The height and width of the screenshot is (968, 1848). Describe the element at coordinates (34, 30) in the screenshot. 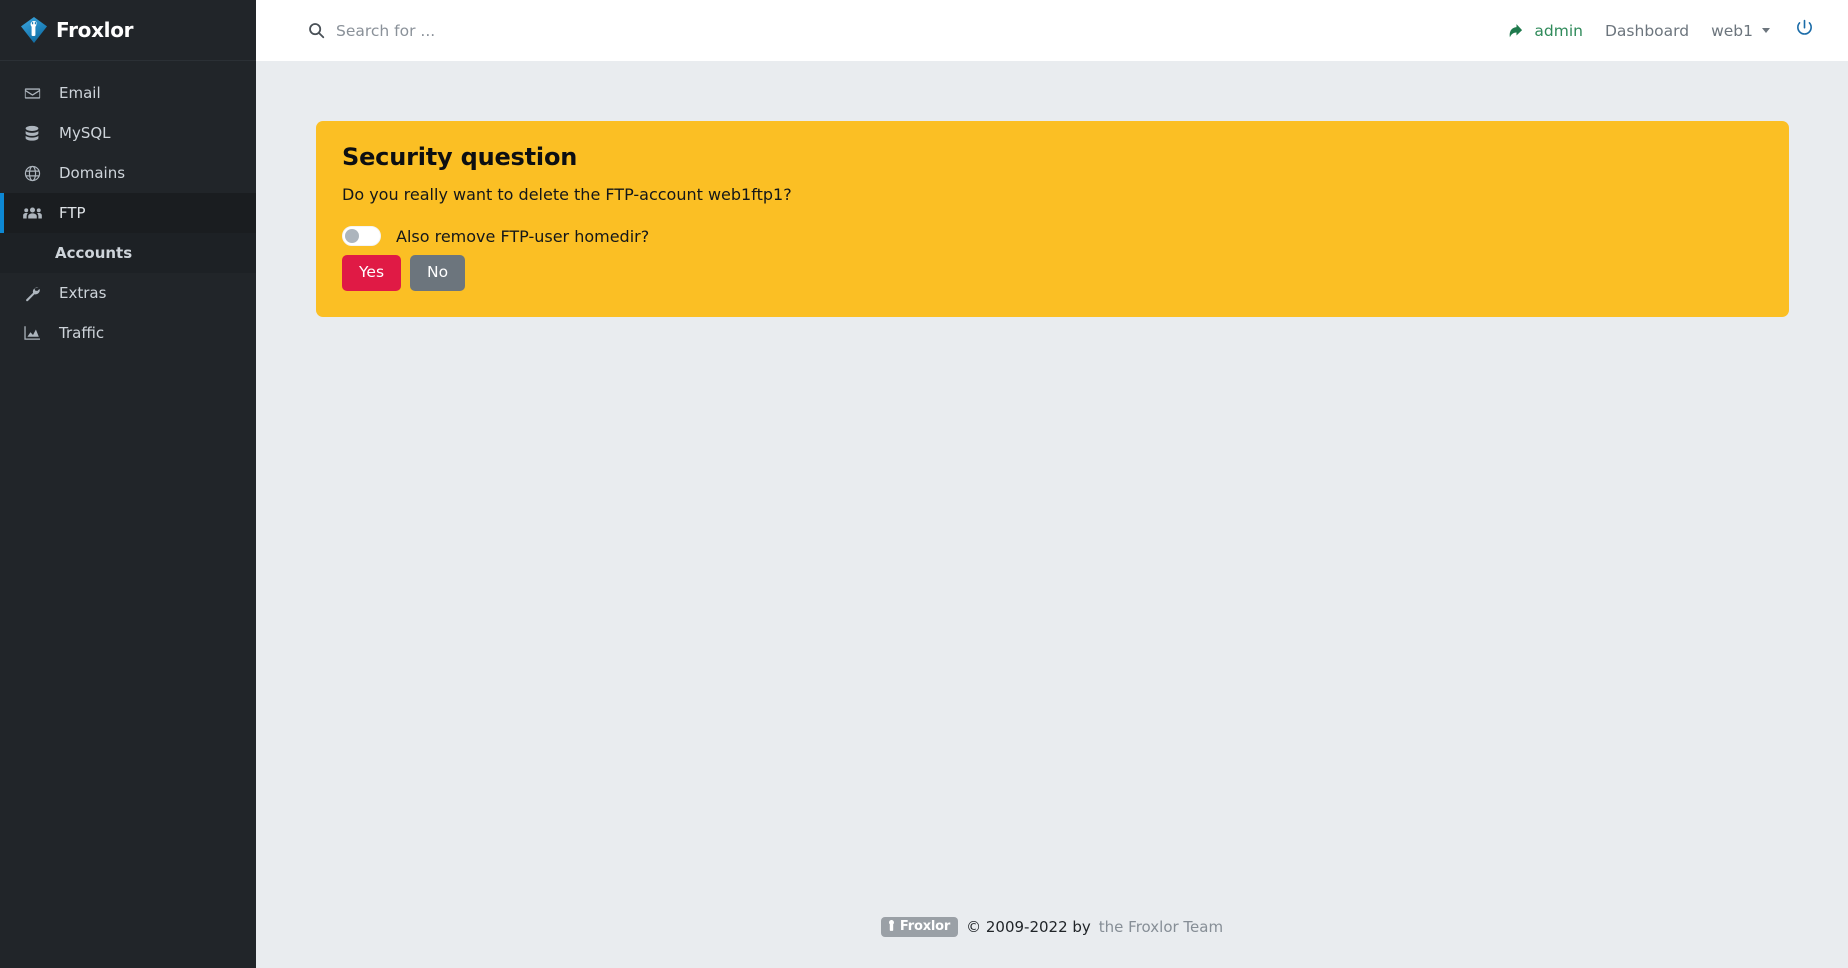

I see `froxlor-wrench-logo-icon` at that location.